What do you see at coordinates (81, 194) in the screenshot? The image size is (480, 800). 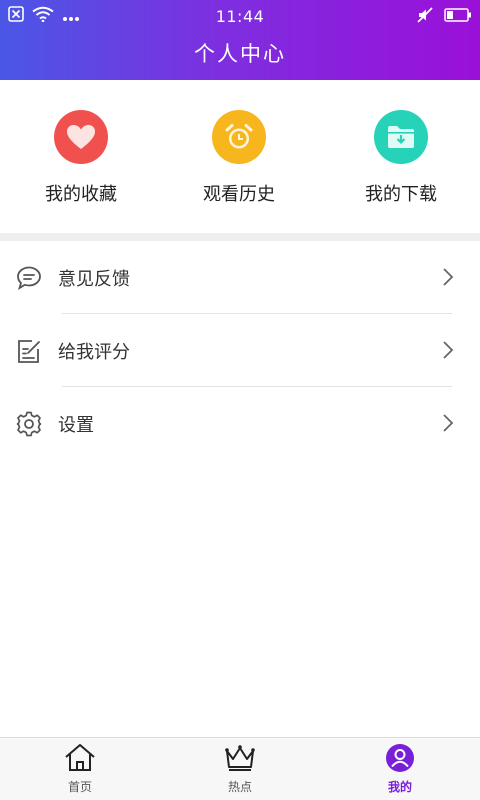 I see `favorites-label: 我的收藏` at bounding box center [81, 194].